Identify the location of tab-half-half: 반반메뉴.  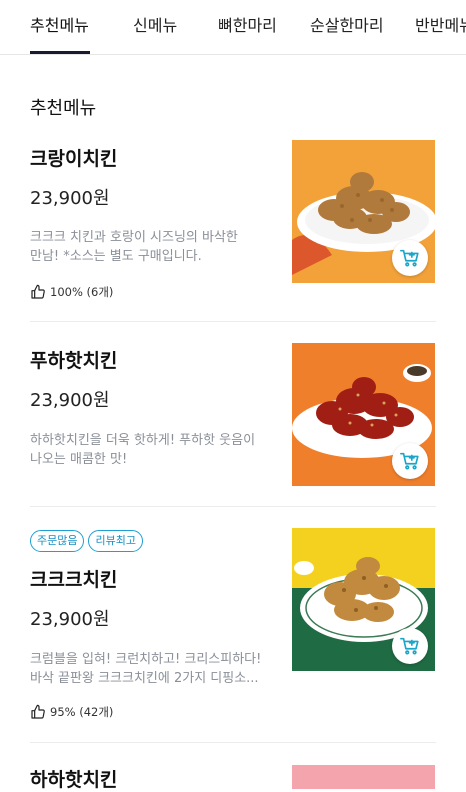
(440, 27).